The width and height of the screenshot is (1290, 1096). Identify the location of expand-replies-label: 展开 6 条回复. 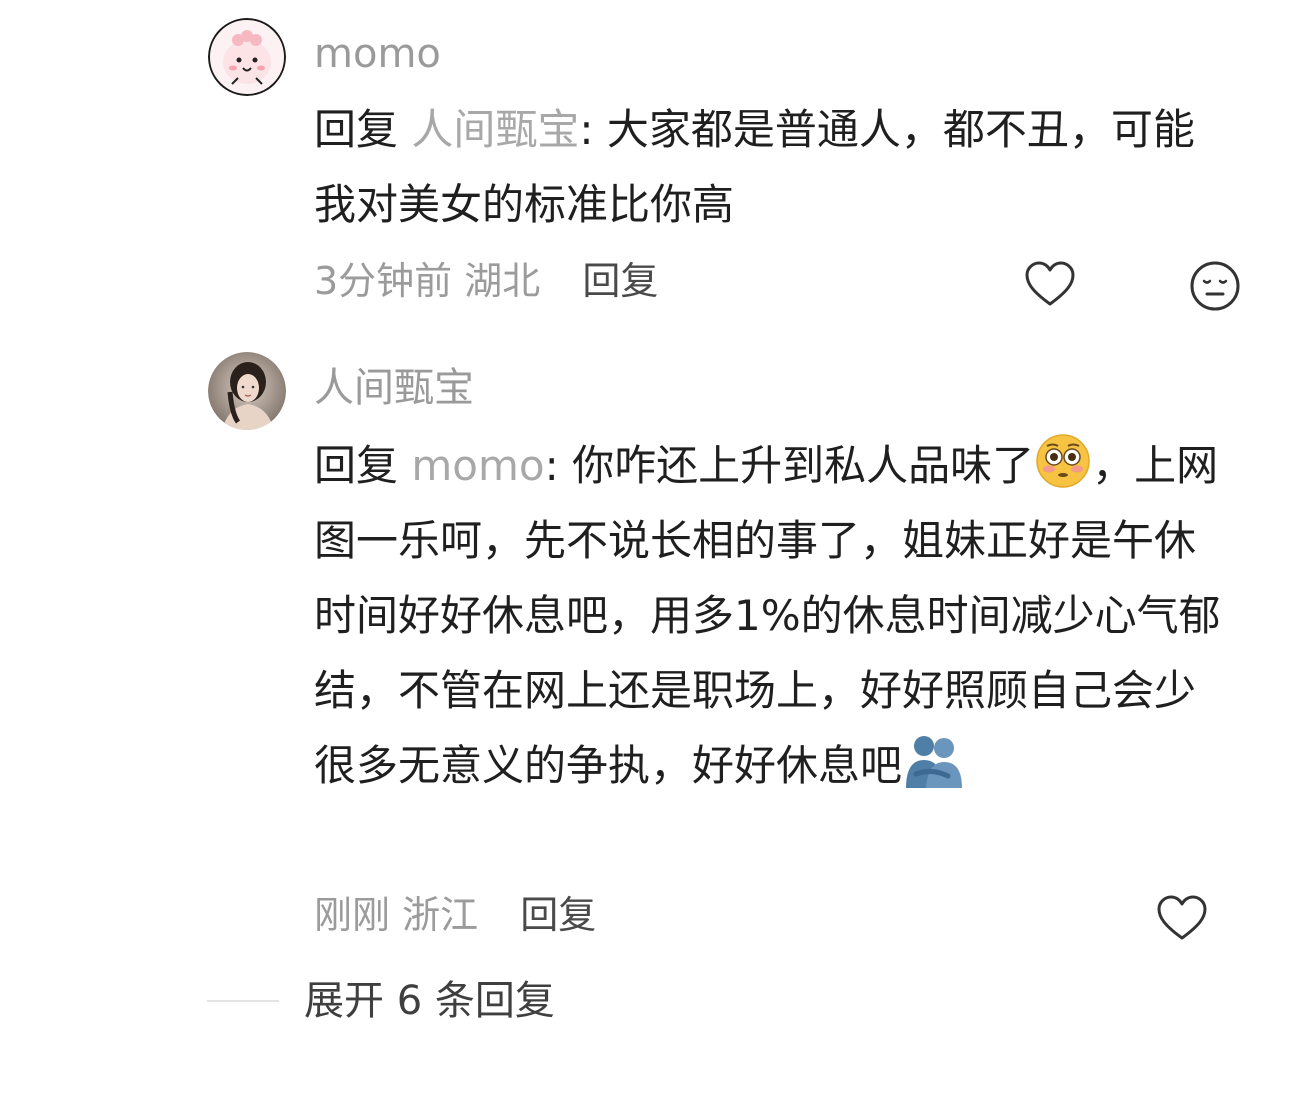
(429, 1001).